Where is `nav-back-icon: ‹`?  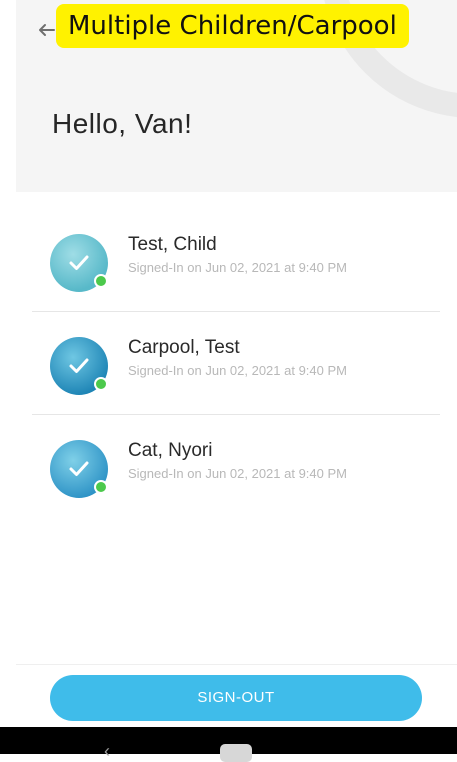
nav-back-icon: ‹ is located at coordinates (107, 751).